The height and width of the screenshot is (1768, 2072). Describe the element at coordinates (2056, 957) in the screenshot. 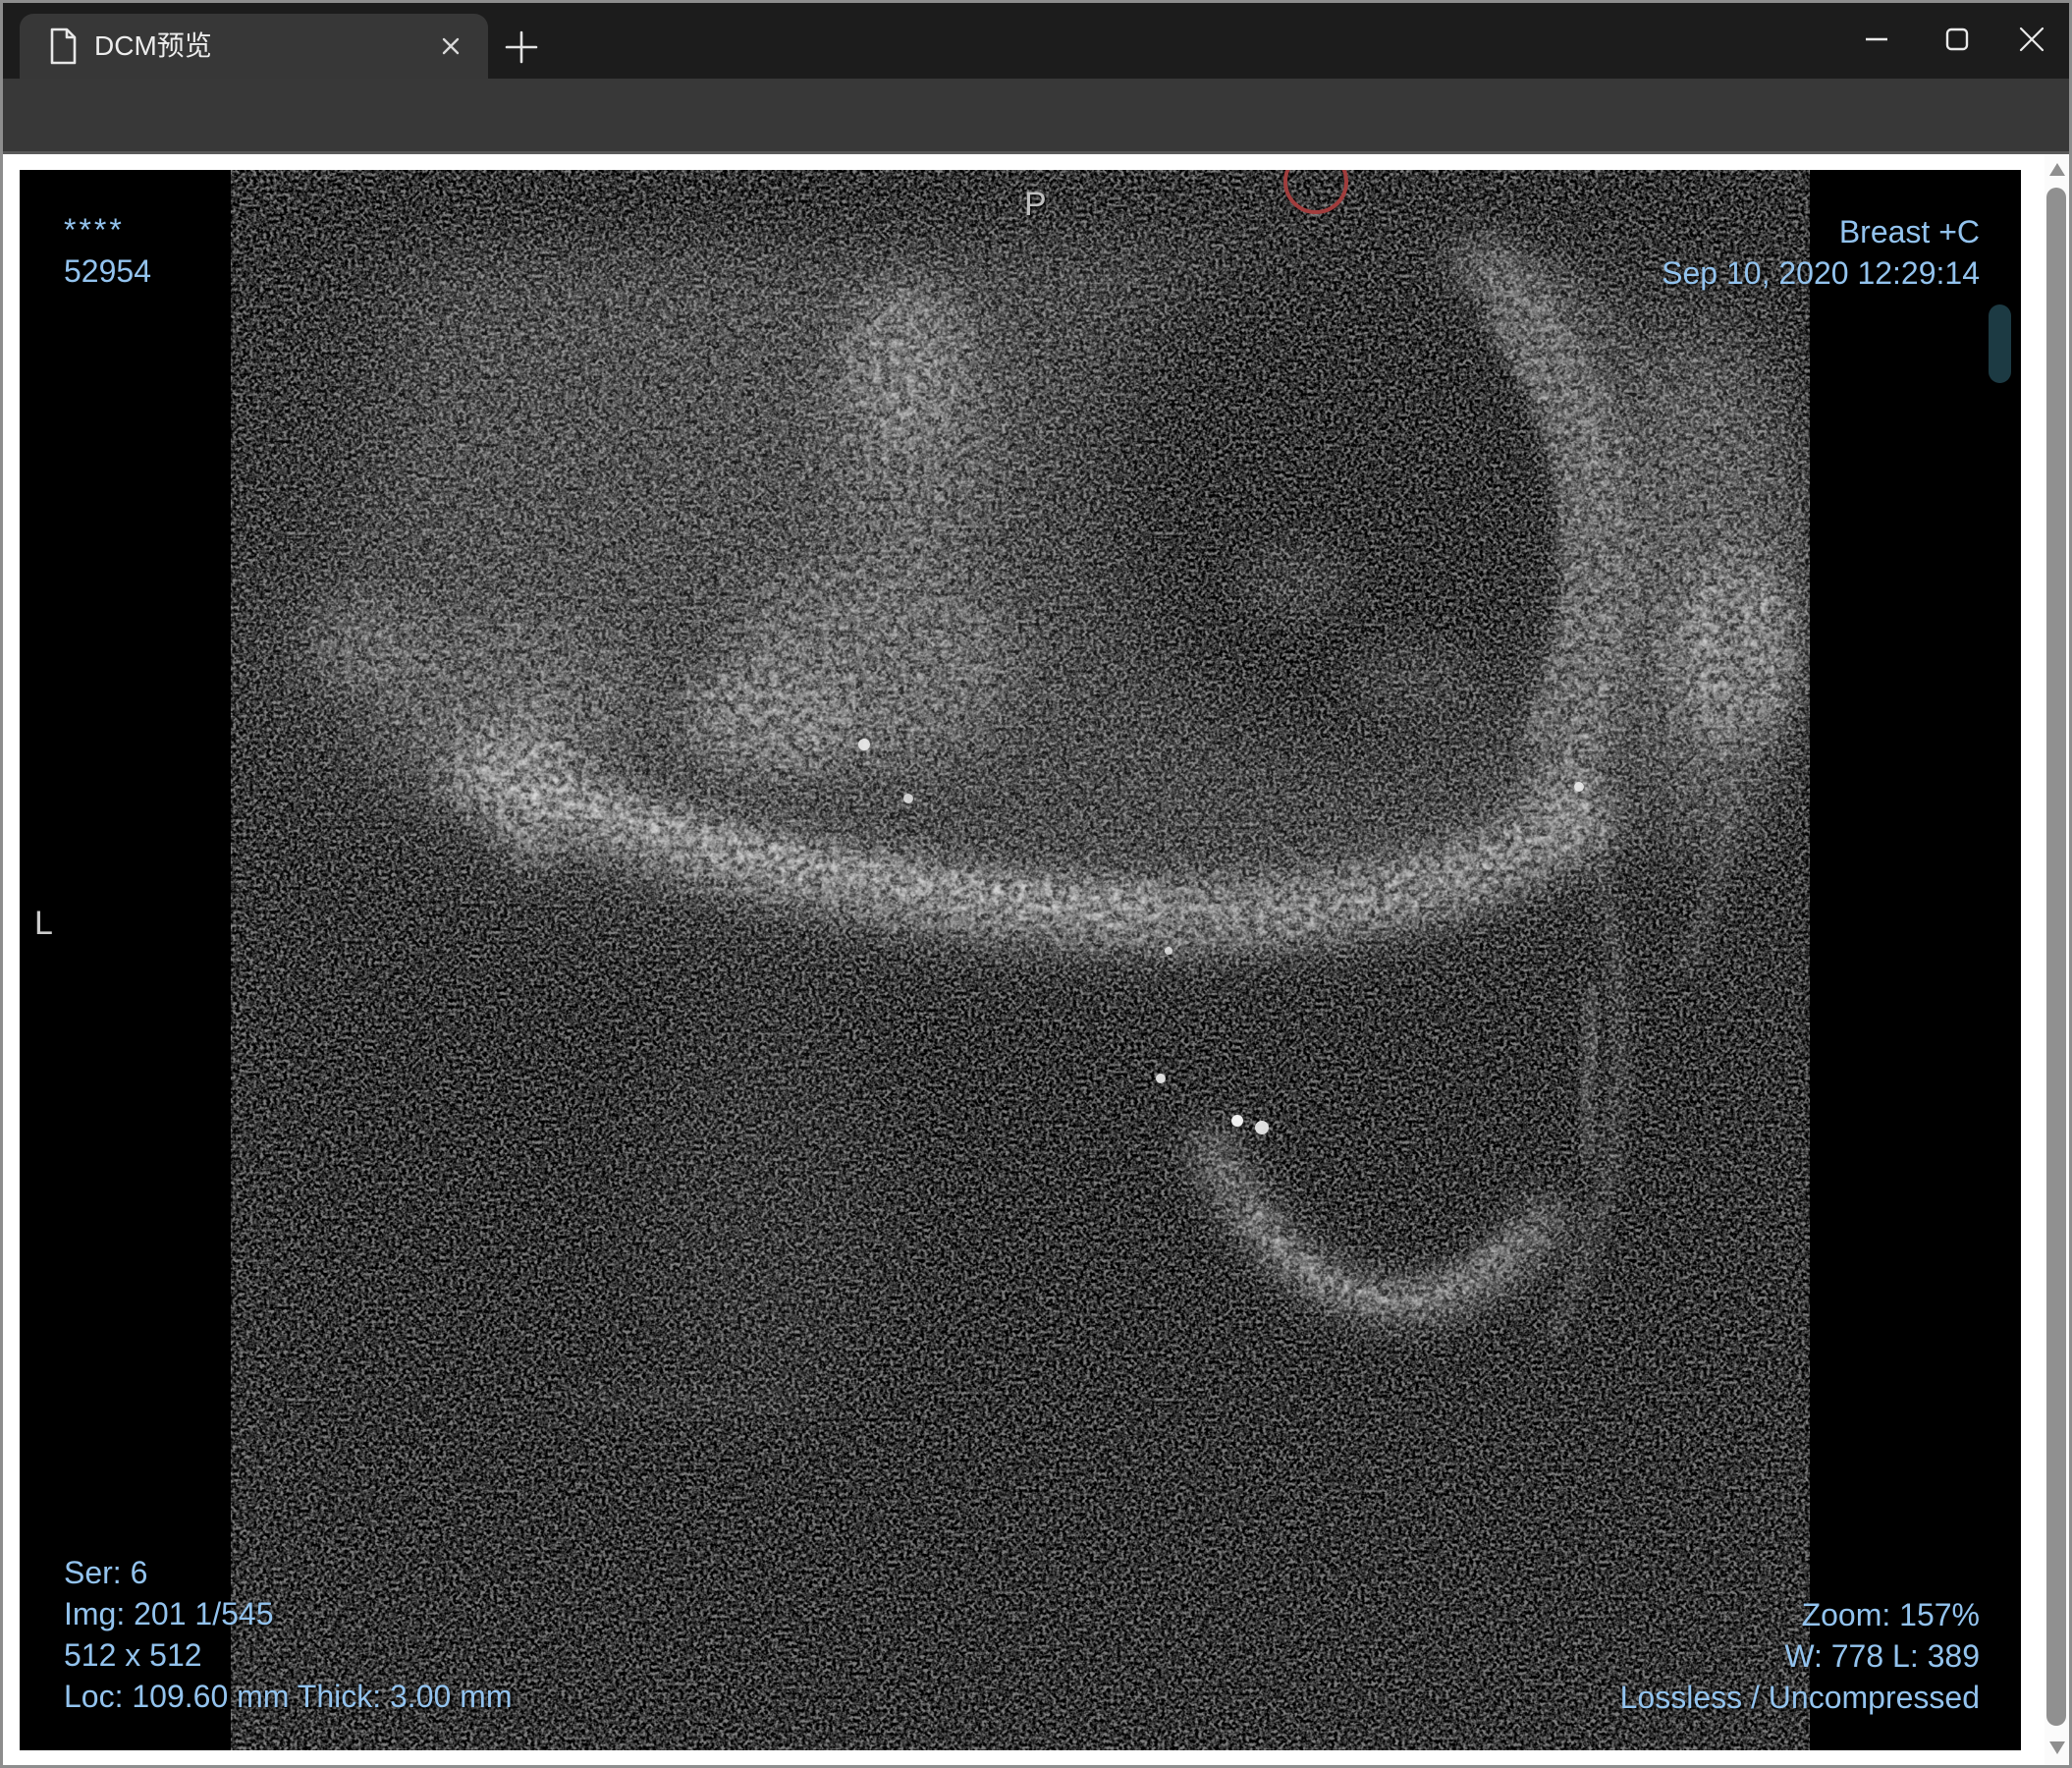

I see `scrollbar-thumb` at that location.